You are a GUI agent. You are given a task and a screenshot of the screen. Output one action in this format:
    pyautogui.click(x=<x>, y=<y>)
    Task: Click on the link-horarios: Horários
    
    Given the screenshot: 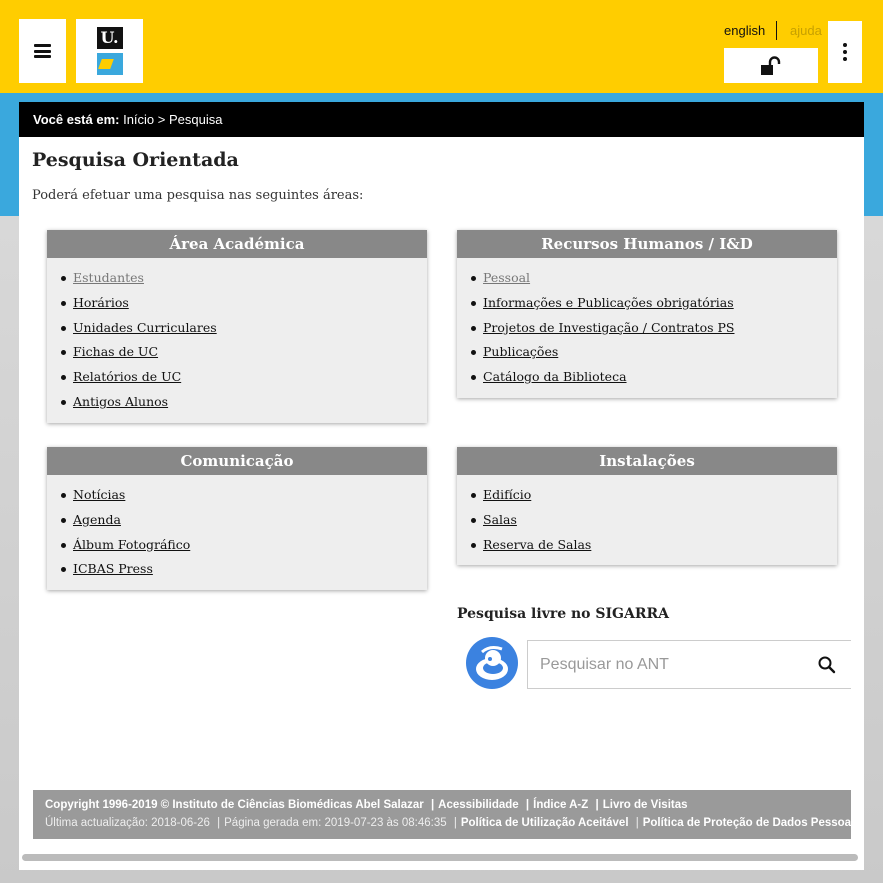 What is the action you would take?
    pyautogui.click(x=101, y=302)
    